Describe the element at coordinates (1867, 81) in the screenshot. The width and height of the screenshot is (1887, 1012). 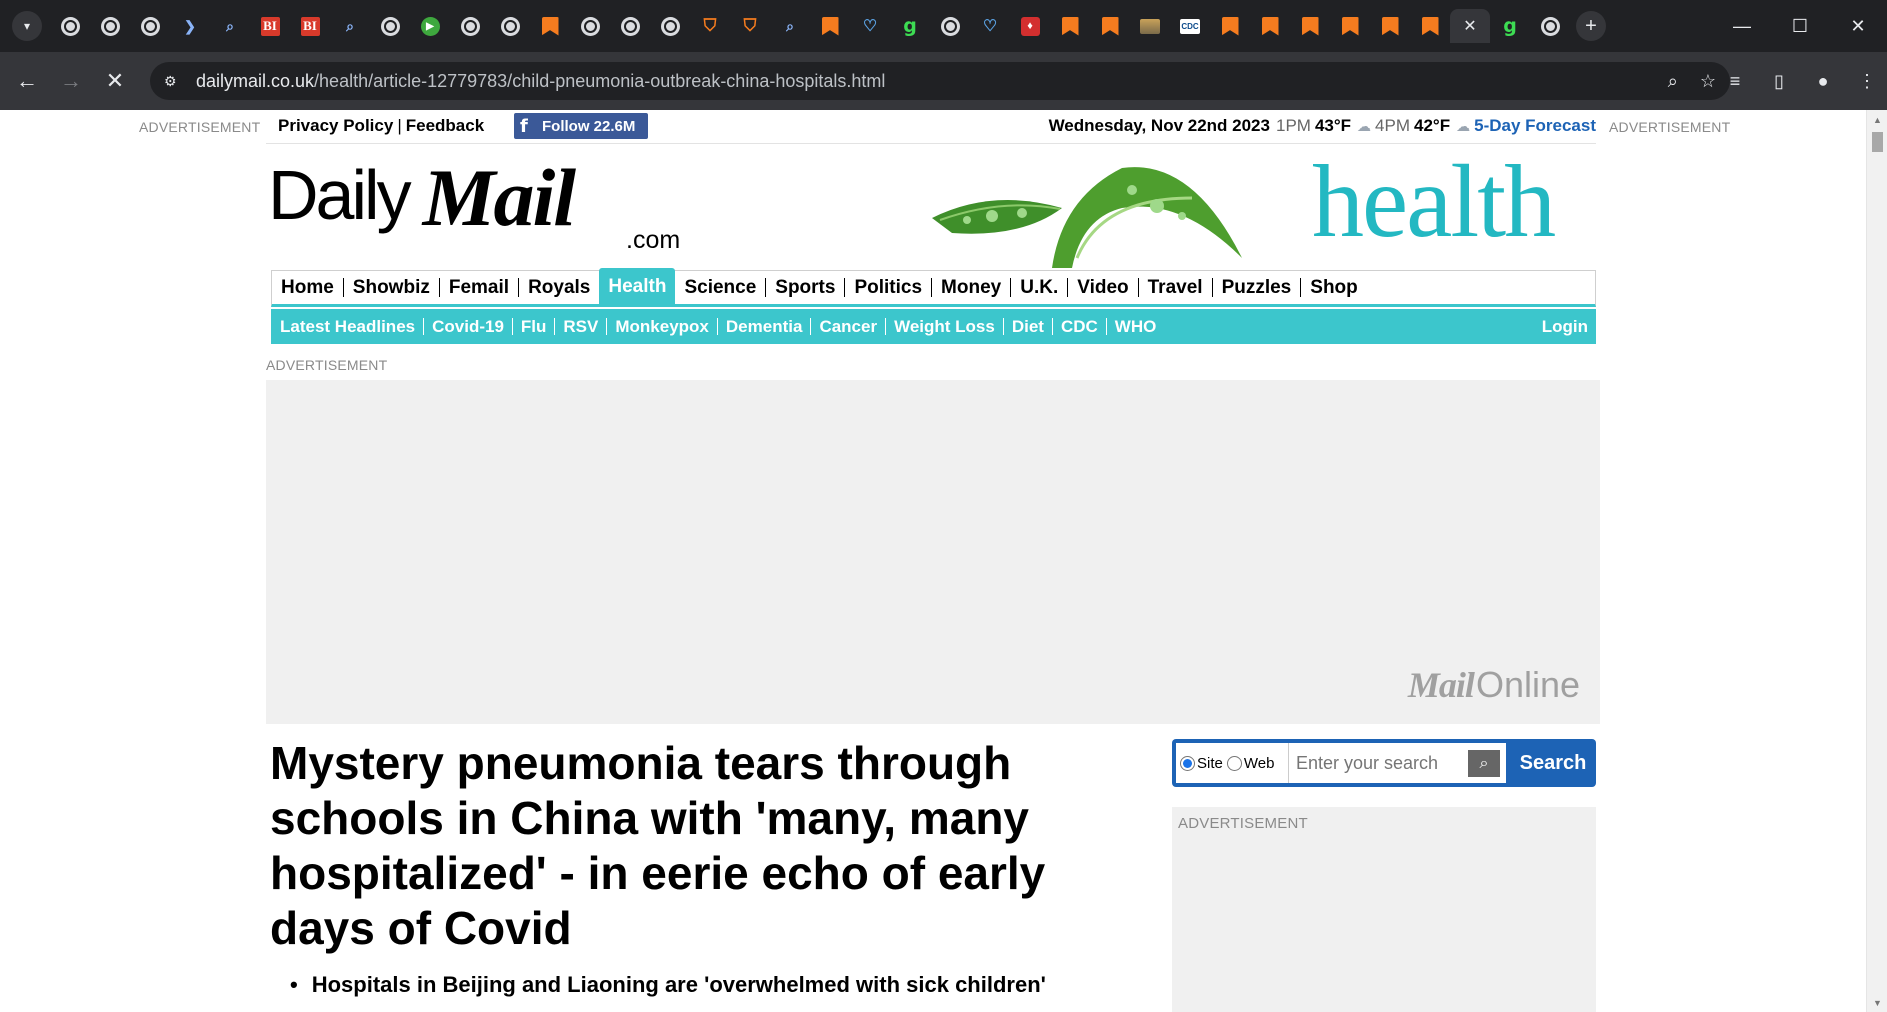
I see `menu-icon: ⋮` at that location.